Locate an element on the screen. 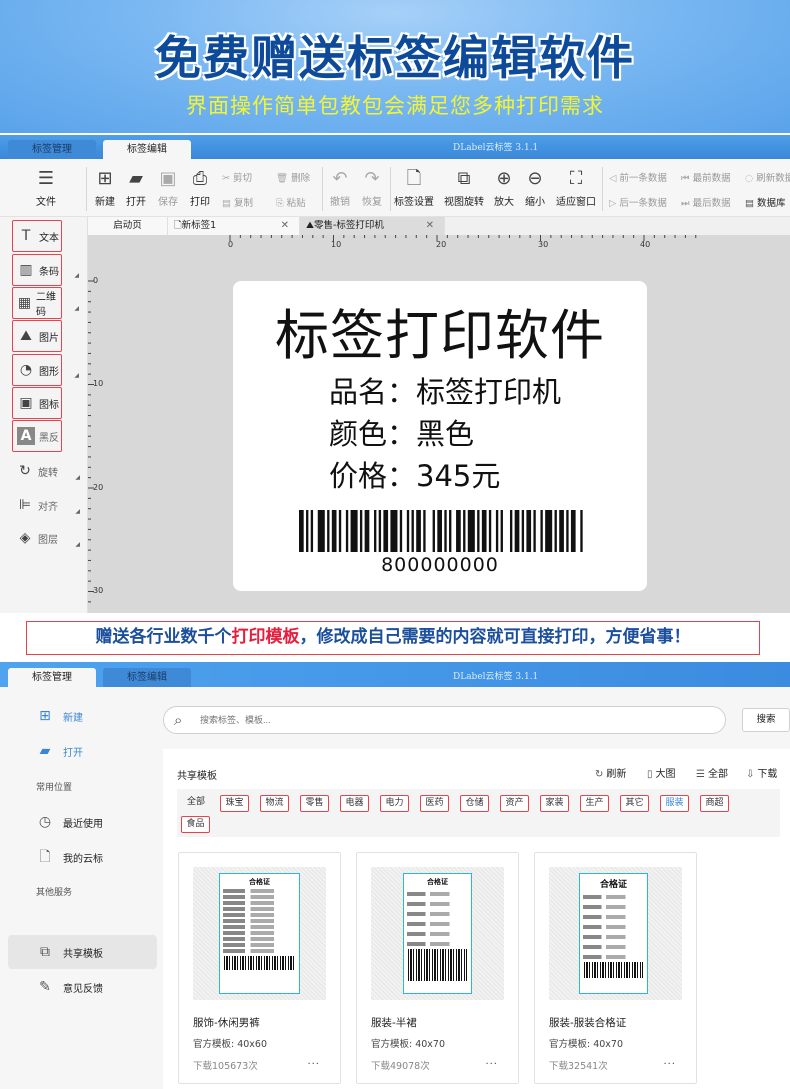  filter-category: 医药 is located at coordinates (434, 803).